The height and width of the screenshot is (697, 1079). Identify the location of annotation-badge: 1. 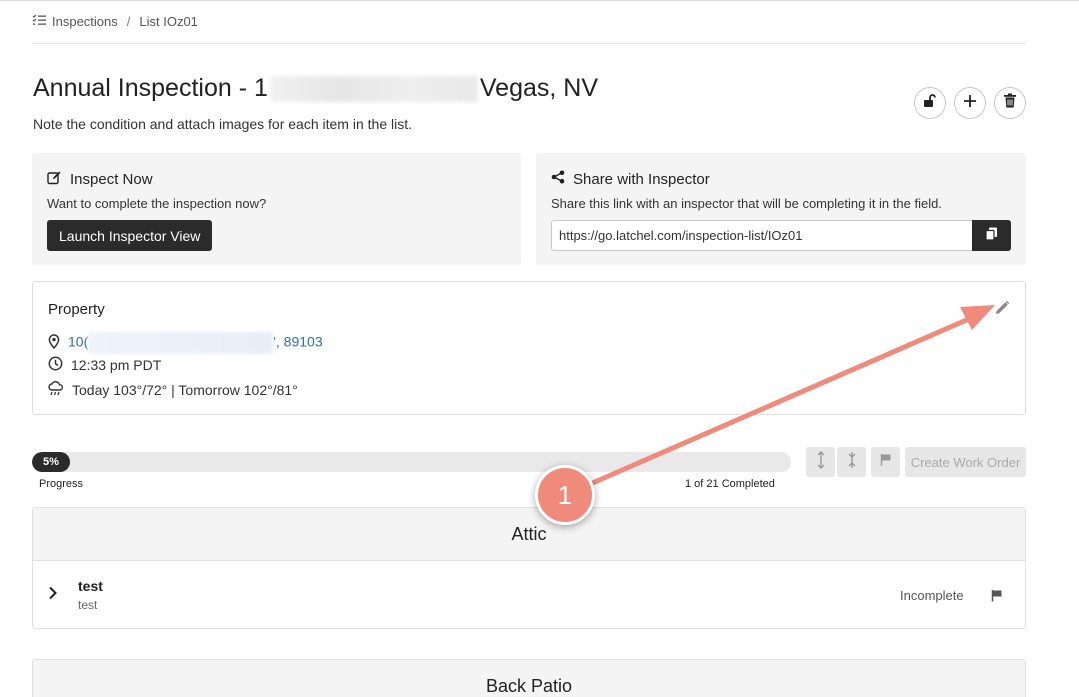
(565, 495).